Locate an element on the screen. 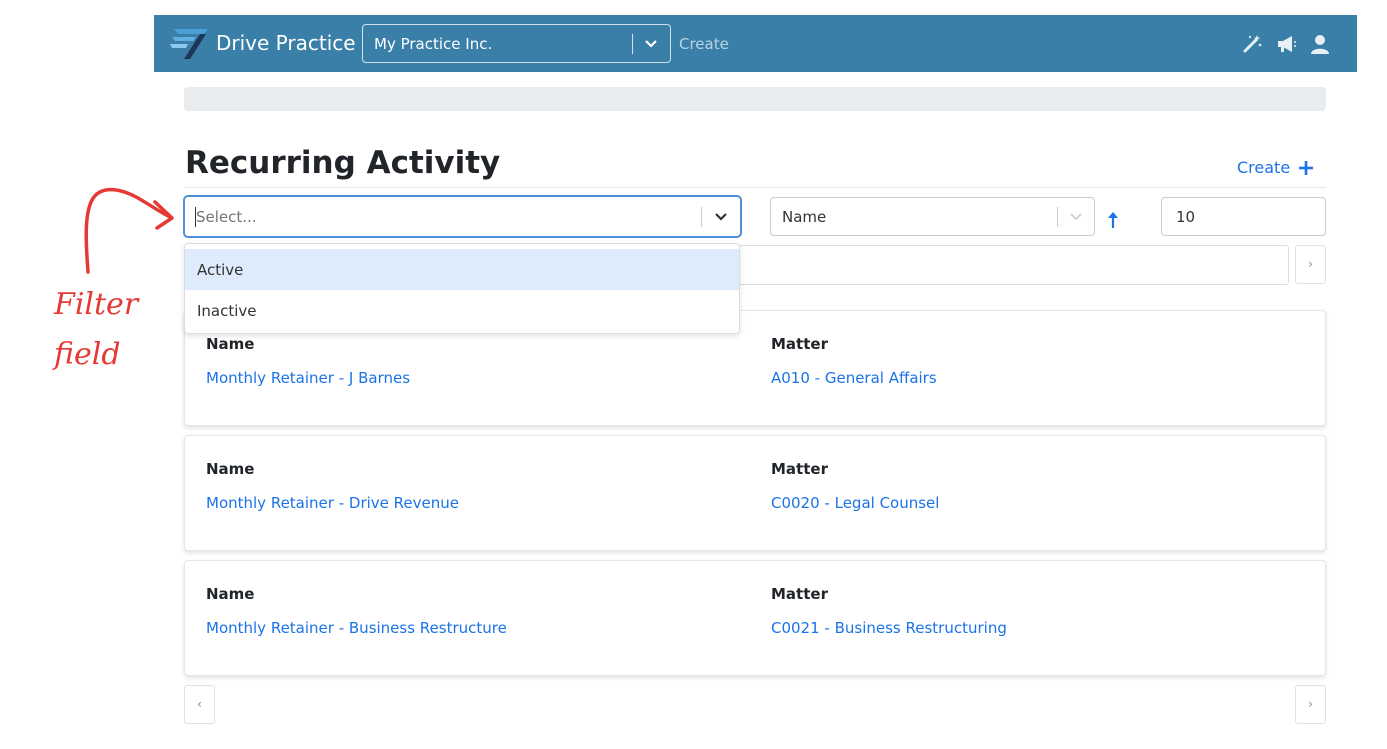  megaphone-icon is located at coordinates (1286, 44).